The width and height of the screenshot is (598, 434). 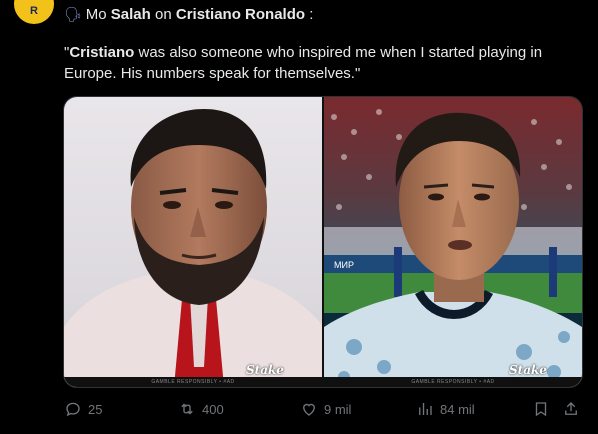 What do you see at coordinates (98, 14) in the screenshot?
I see `header-prefix: Mo` at bounding box center [98, 14].